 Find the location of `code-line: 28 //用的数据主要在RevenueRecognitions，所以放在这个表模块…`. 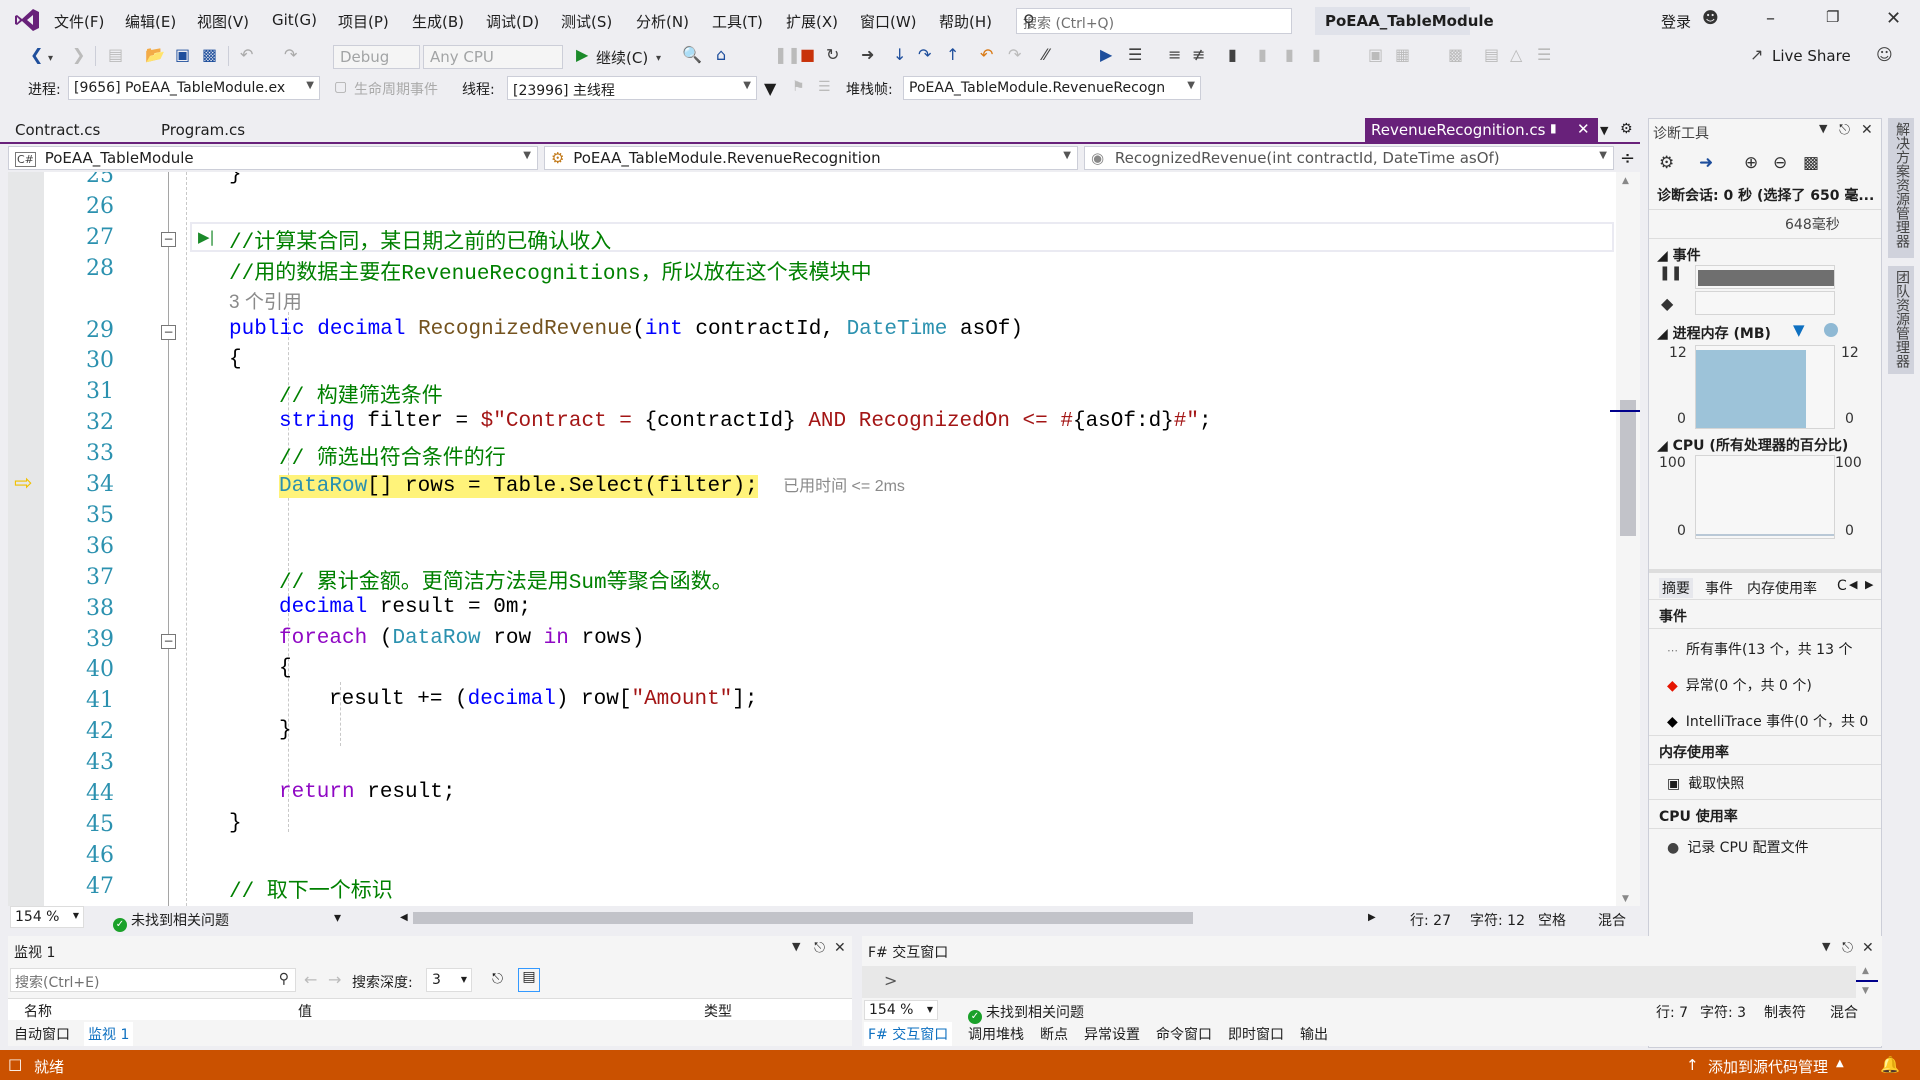

code-line: 28 //用的数据主要在RevenueRecognitions，所以放在这个表模块… is located at coordinates (808, 270).